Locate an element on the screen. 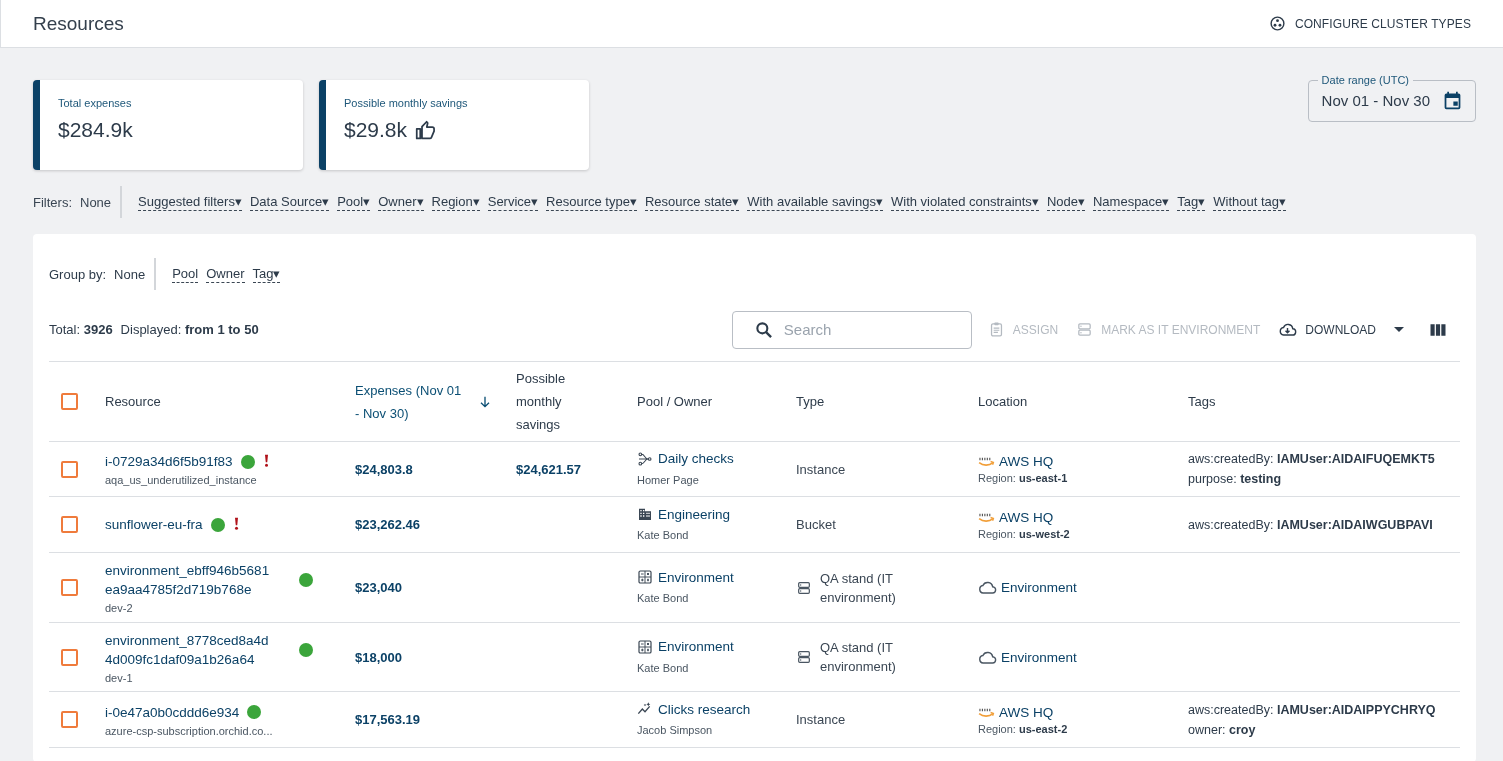 The height and width of the screenshot is (761, 1503). filters-value: None is located at coordinates (96, 202).